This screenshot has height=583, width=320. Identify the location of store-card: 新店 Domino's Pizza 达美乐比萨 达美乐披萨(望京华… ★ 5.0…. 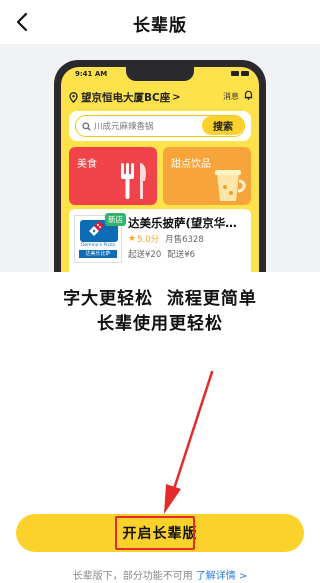
(160, 240).